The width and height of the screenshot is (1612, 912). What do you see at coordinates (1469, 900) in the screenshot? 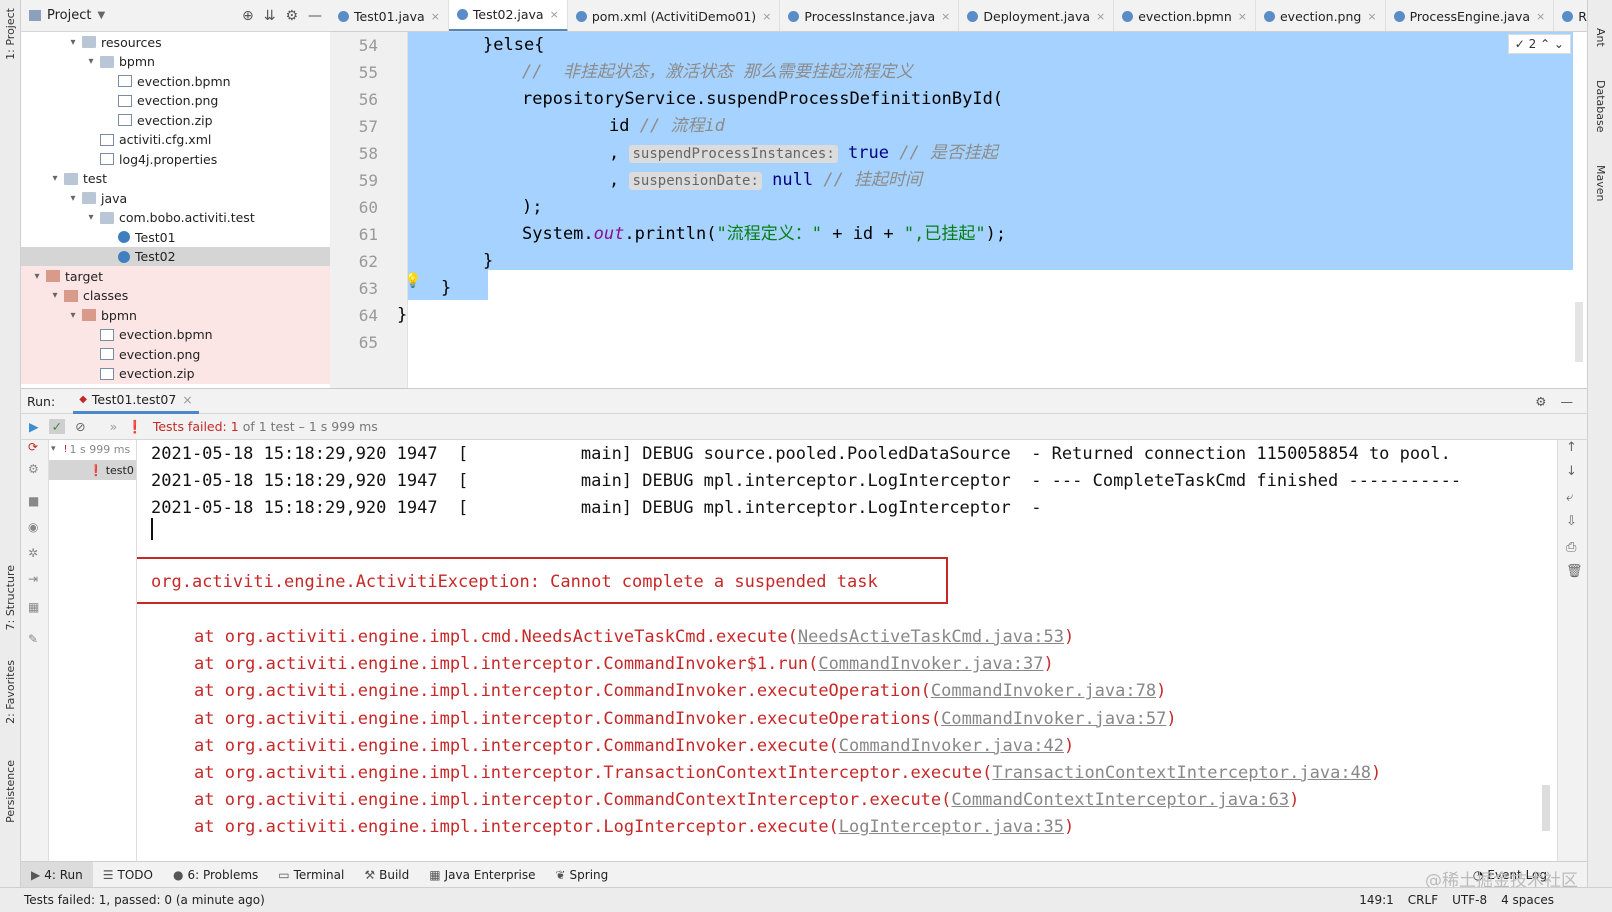
I see `file-encoding: UTF-8` at bounding box center [1469, 900].